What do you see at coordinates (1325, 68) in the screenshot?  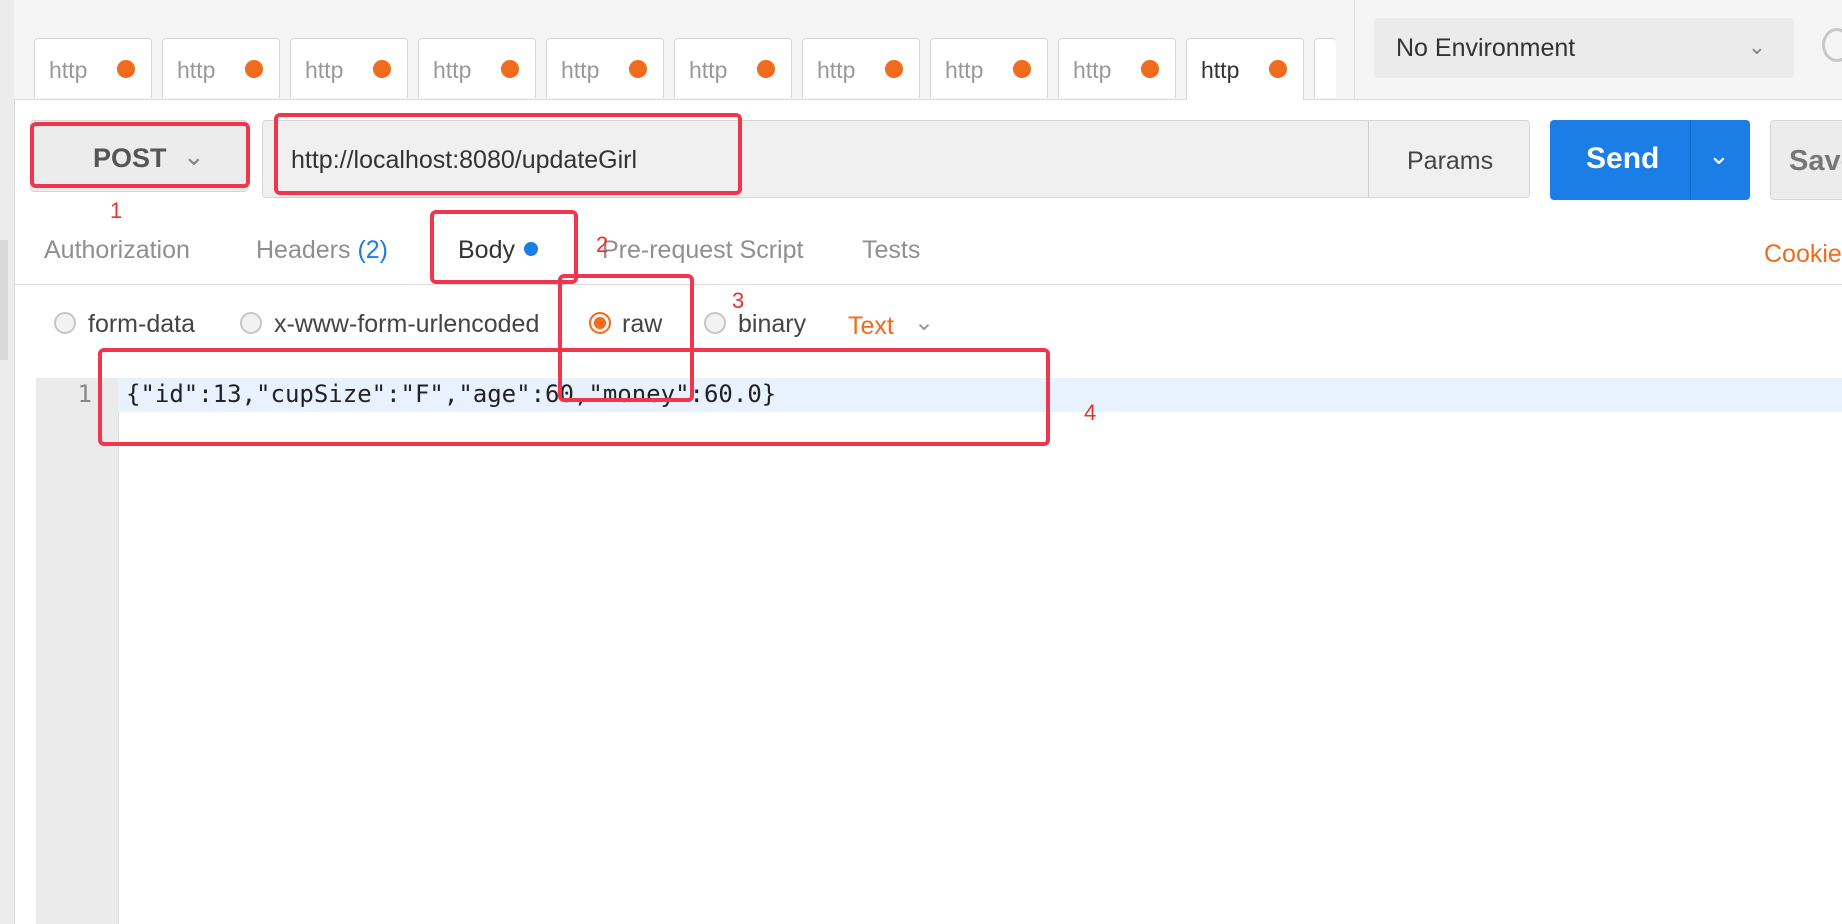 I see `request-tab-overflow` at bounding box center [1325, 68].